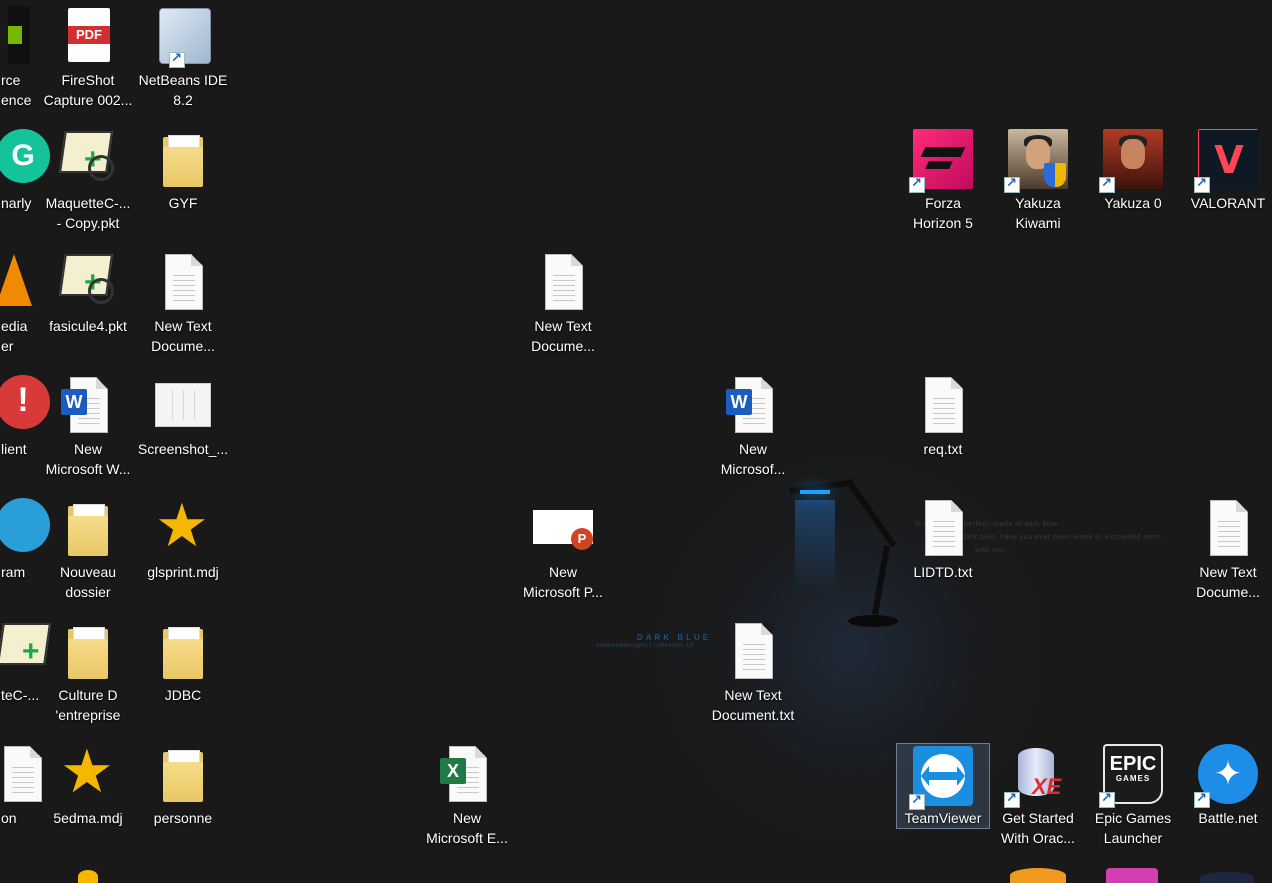 The width and height of the screenshot is (1272, 883). Describe the element at coordinates (16, 203) in the screenshot. I see `icon-label: narly` at that location.